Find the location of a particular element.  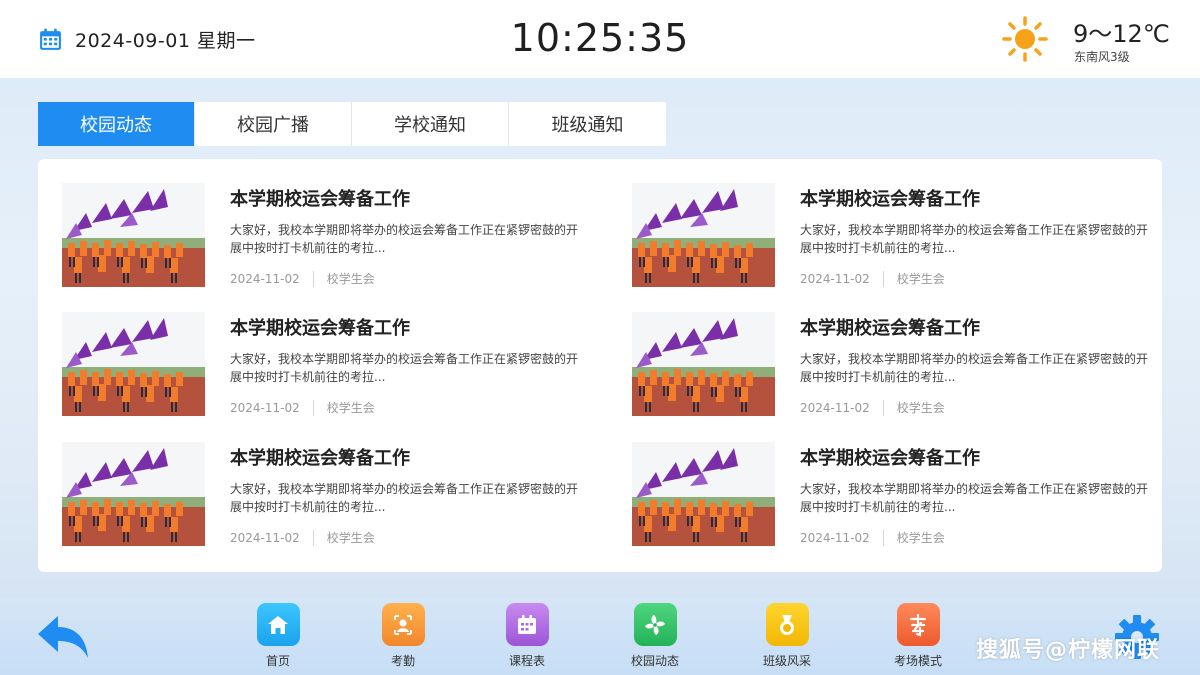

back-arrow-icon is located at coordinates (63, 636).